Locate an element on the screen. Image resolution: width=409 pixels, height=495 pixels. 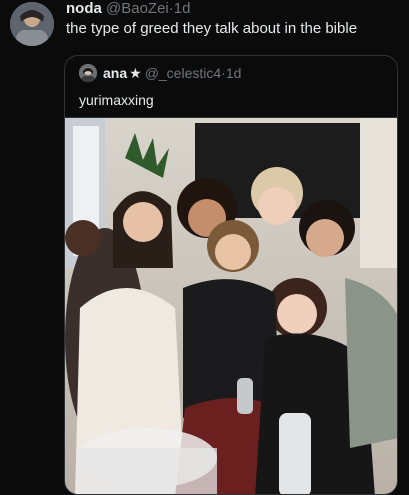
quoted-author-name: ana is located at coordinates (115, 73).